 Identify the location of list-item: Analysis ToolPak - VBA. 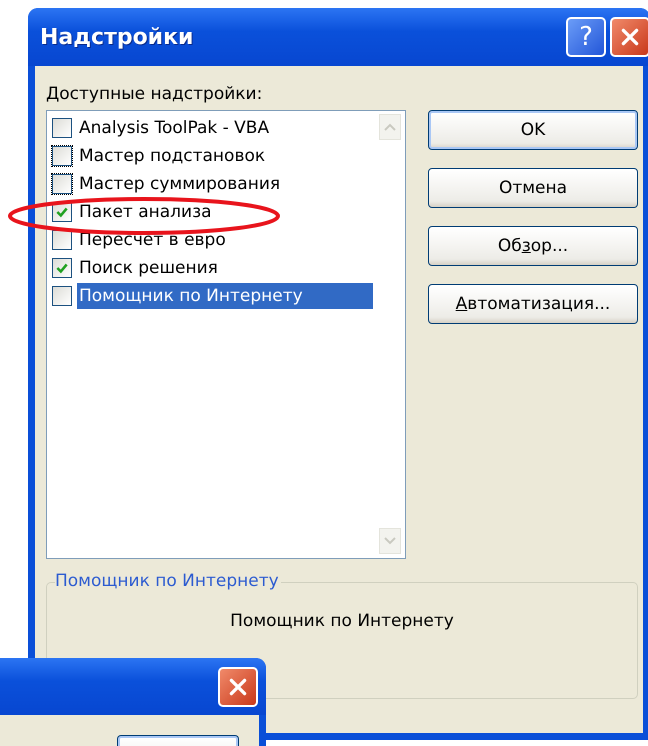
(174, 128).